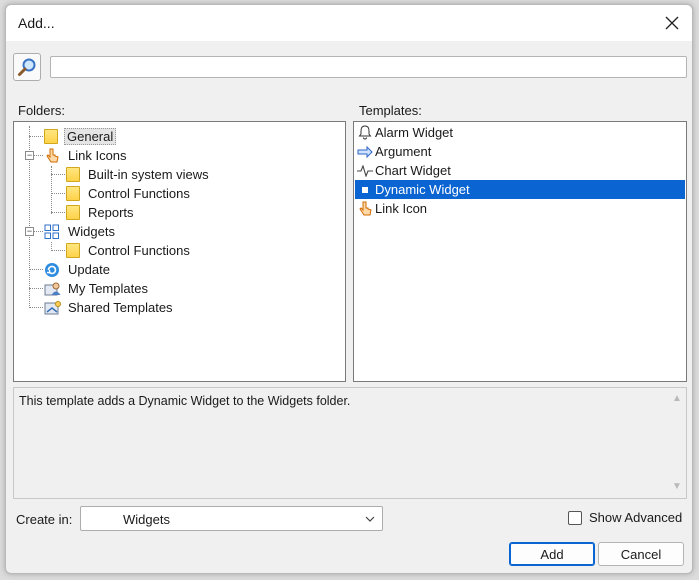 The image size is (699, 580). I want to click on bell-icon, so click(365, 132).